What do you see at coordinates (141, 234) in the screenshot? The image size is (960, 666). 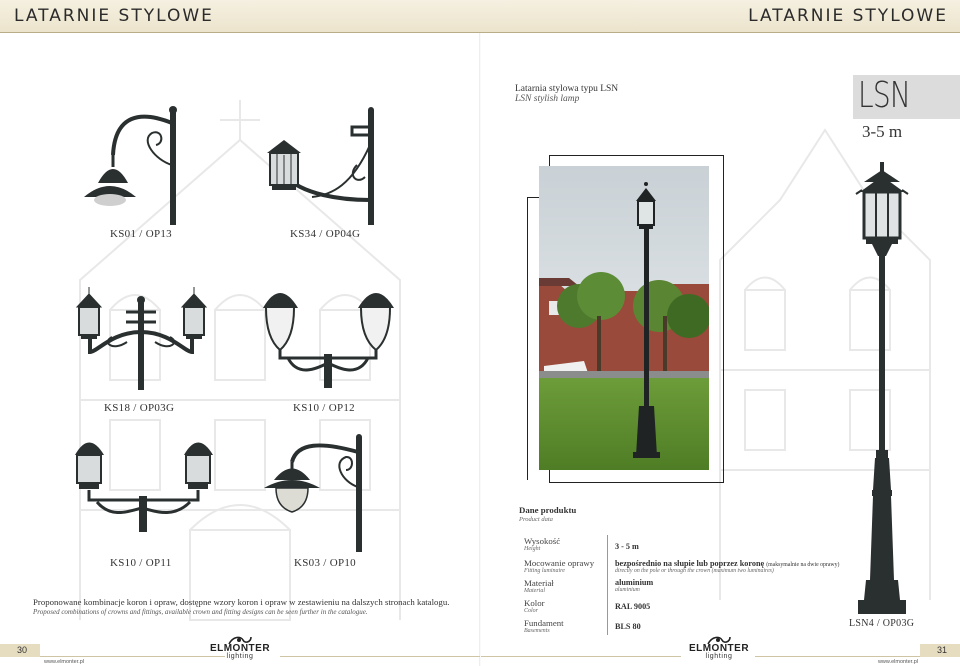 I see `caption-ks01-op13: KS01 / OP13` at bounding box center [141, 234].